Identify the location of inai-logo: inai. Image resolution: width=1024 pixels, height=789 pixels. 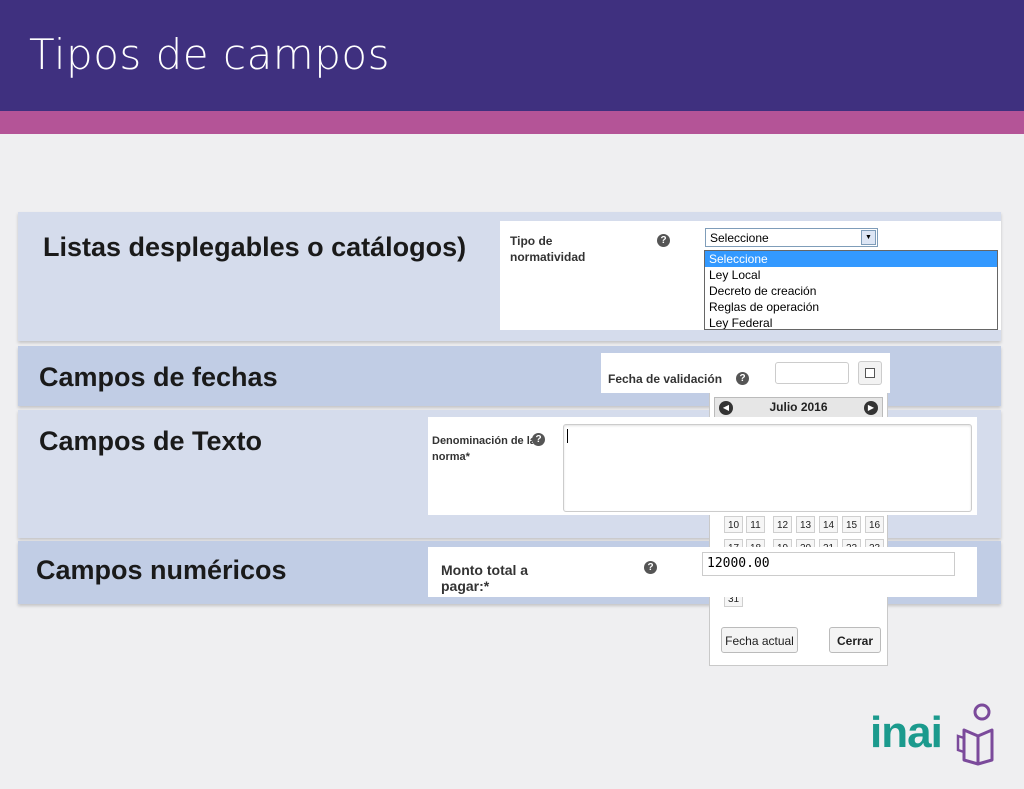
(935, 735).